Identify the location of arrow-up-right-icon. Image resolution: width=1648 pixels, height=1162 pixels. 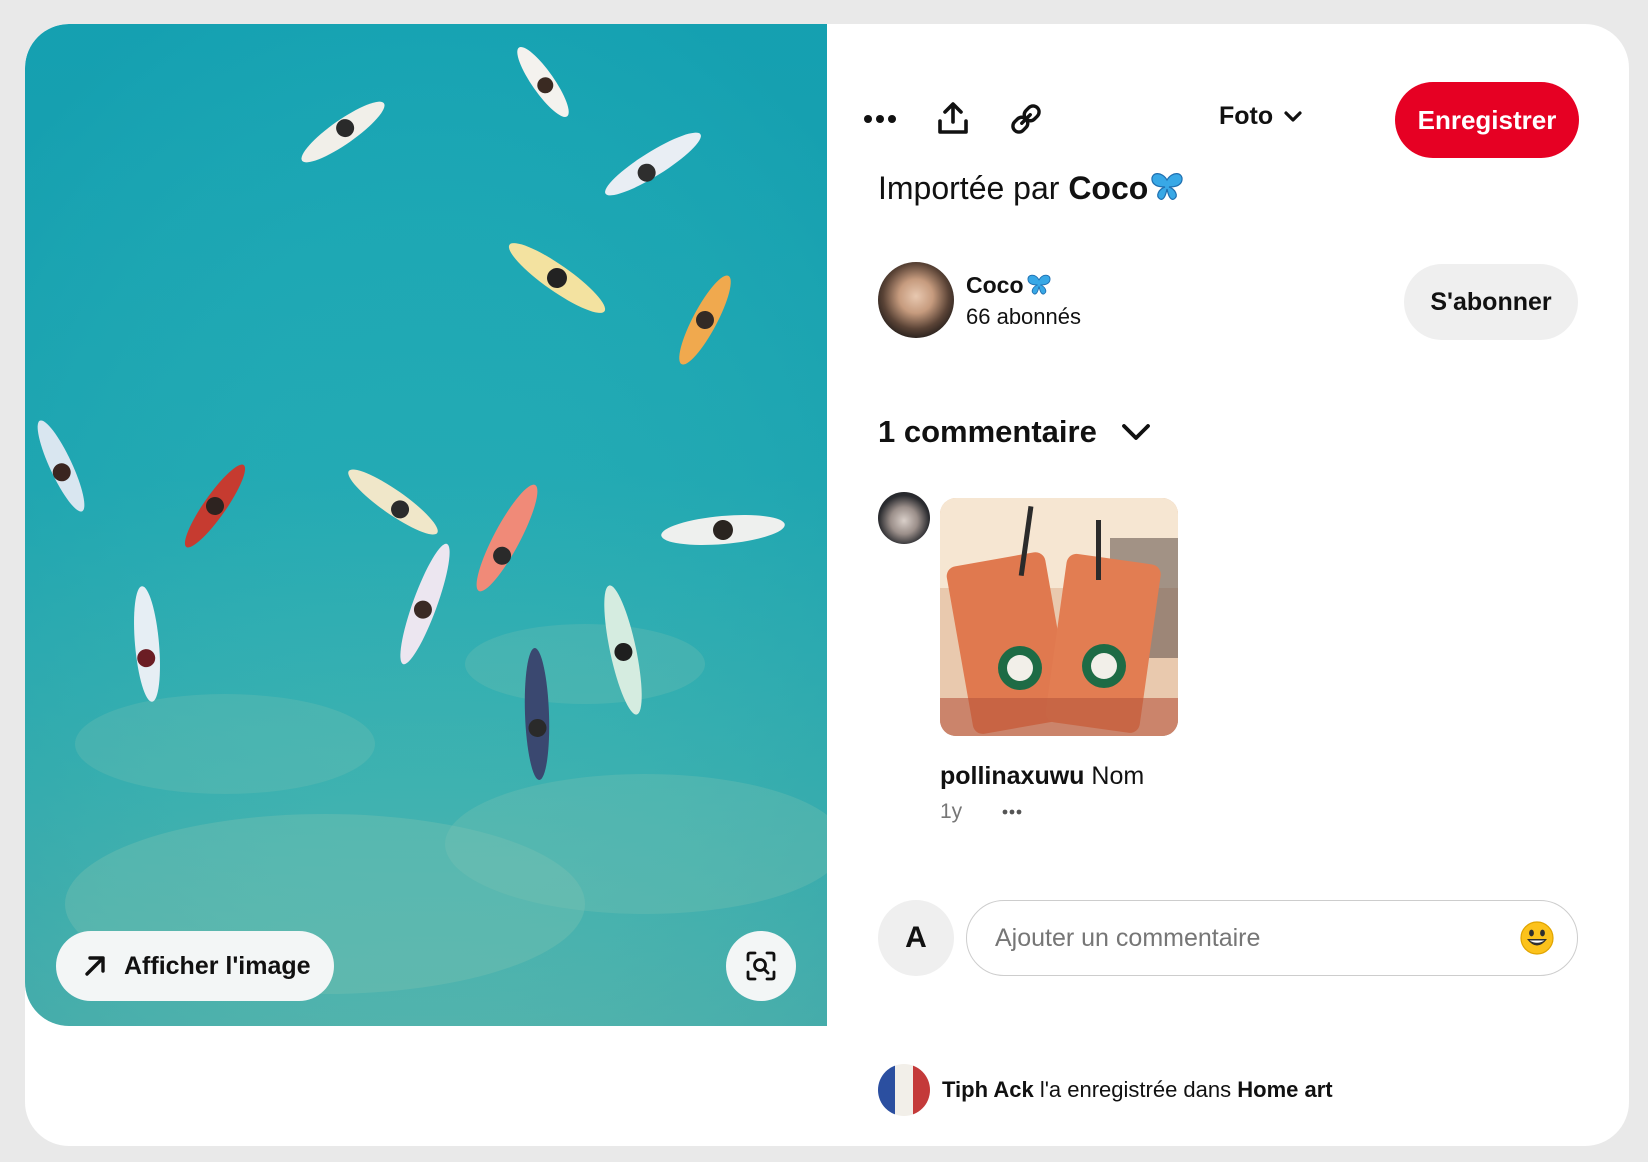
(95, 966).